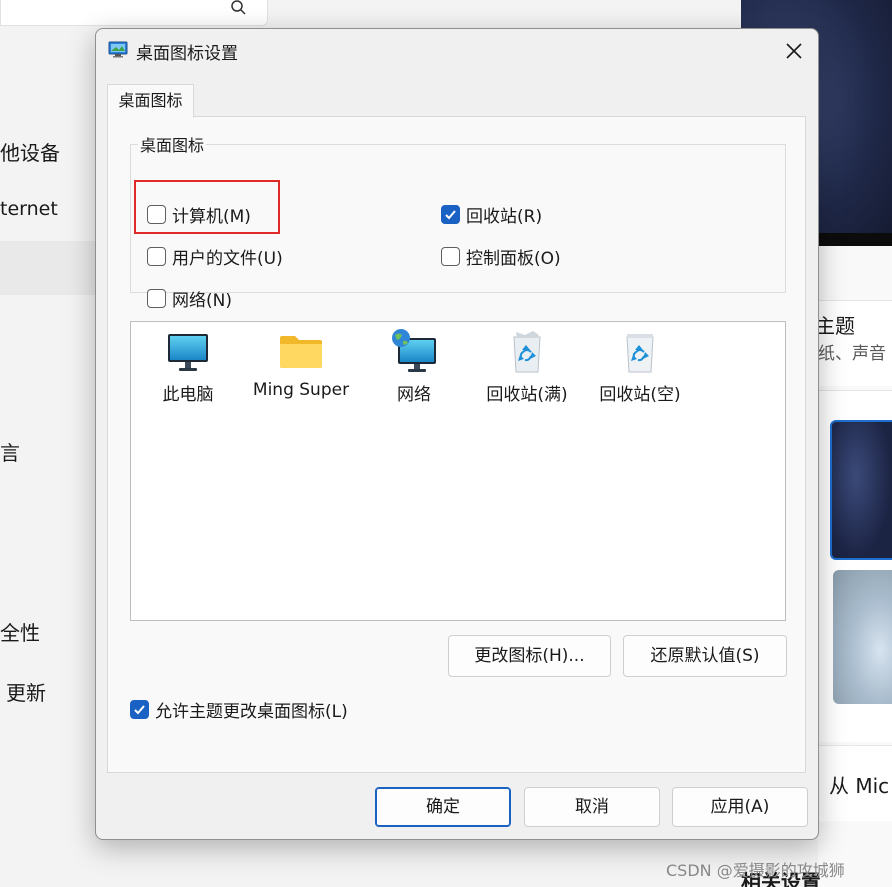  Describe the element at coordinates (414, 395) in the screenshot. I see `icon-label: 网络` at that location.